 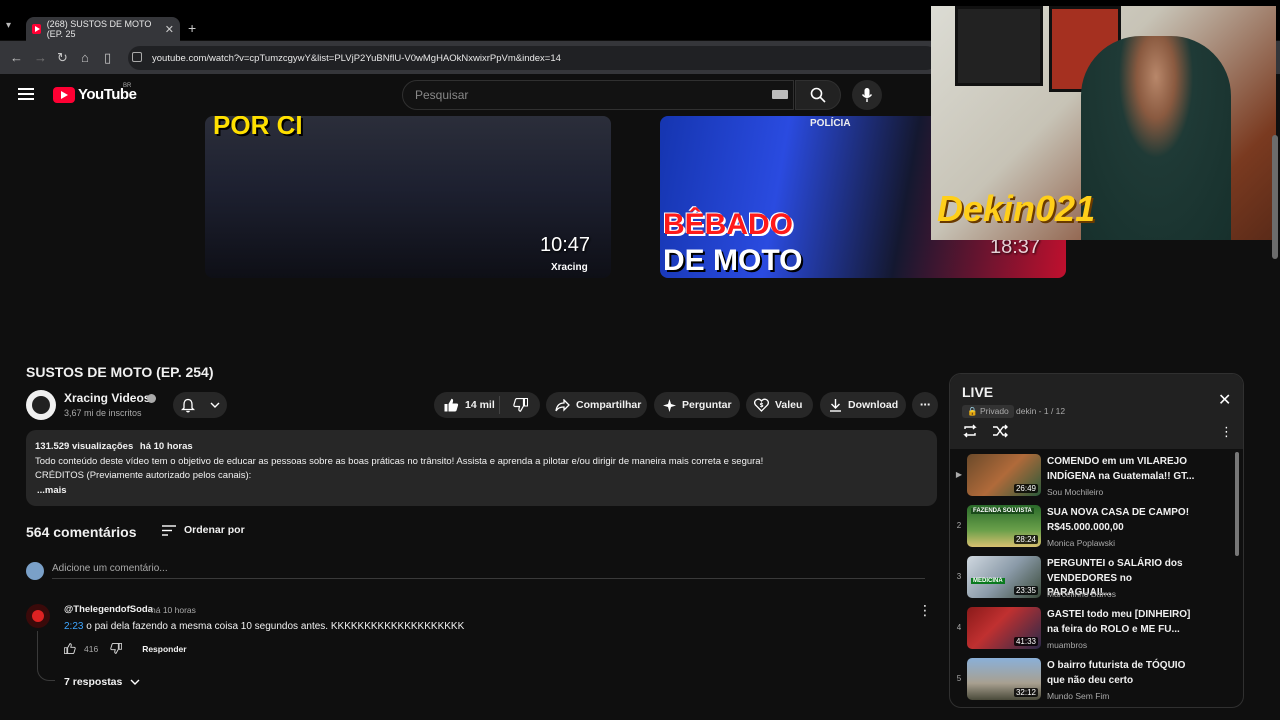 What do you see at coordinates (1025, 488) in the screenshot?
I see `playlist-item-duration: 26:49` at bounding box center [1025, 488].